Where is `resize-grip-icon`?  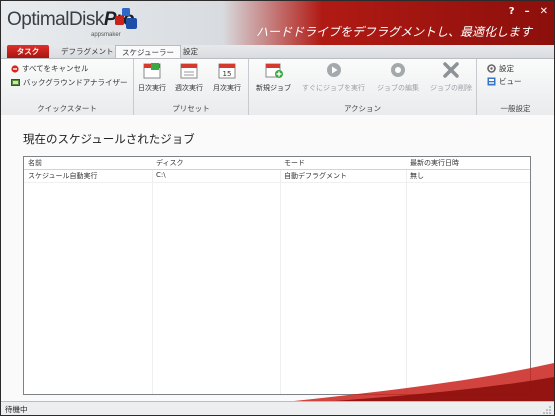
resize-grip-icon is located at coordinates (547, 410).